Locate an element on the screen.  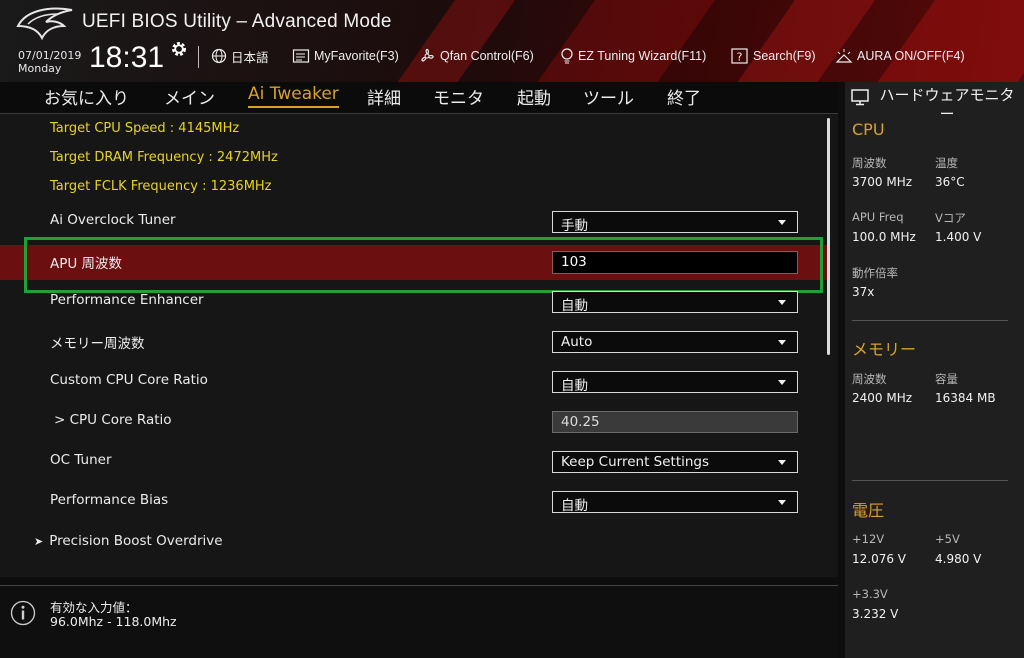
precision-boost-overdrive-link: ➤ Precision Boost Overdrive is located at coordinates (128, 541).